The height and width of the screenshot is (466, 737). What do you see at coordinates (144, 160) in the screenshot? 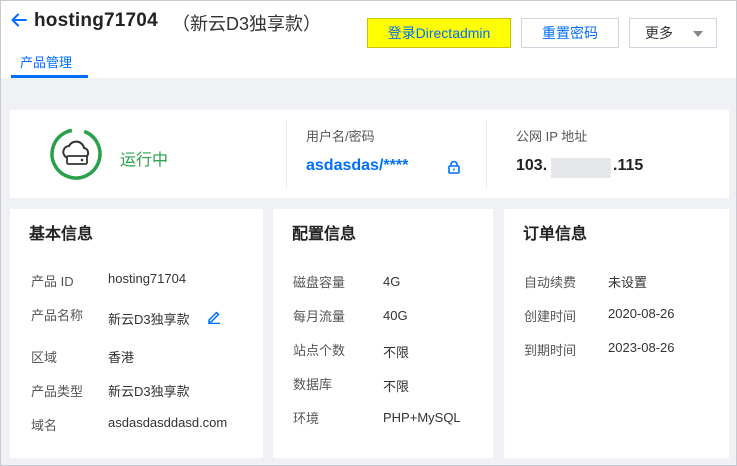
I see `running-status-text: 运行中` at bounding box center [144, 160].